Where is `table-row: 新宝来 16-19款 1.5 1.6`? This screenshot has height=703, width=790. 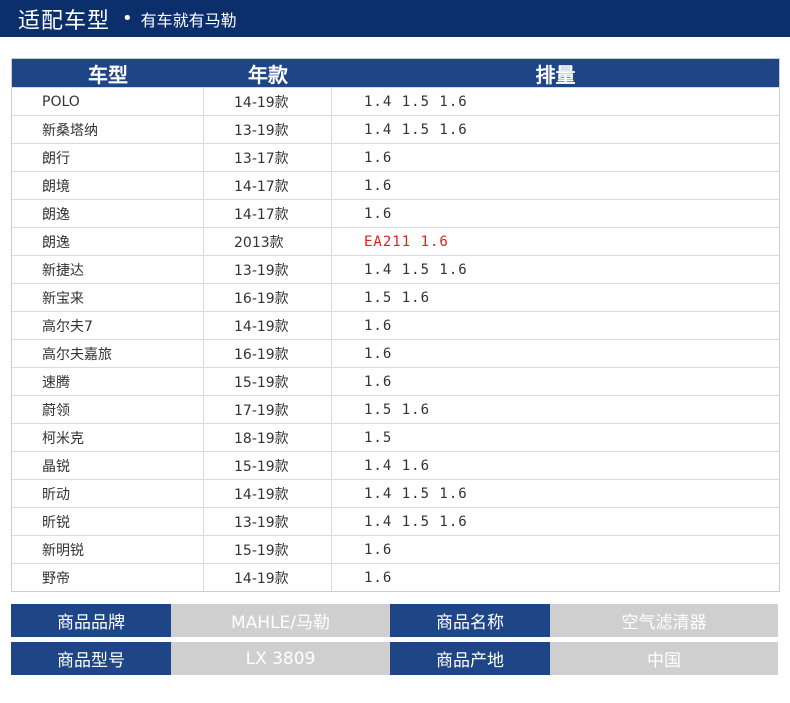
table-row: 新宝来 16-19款 1.5 1.6 is located at coordinates (395, 297).